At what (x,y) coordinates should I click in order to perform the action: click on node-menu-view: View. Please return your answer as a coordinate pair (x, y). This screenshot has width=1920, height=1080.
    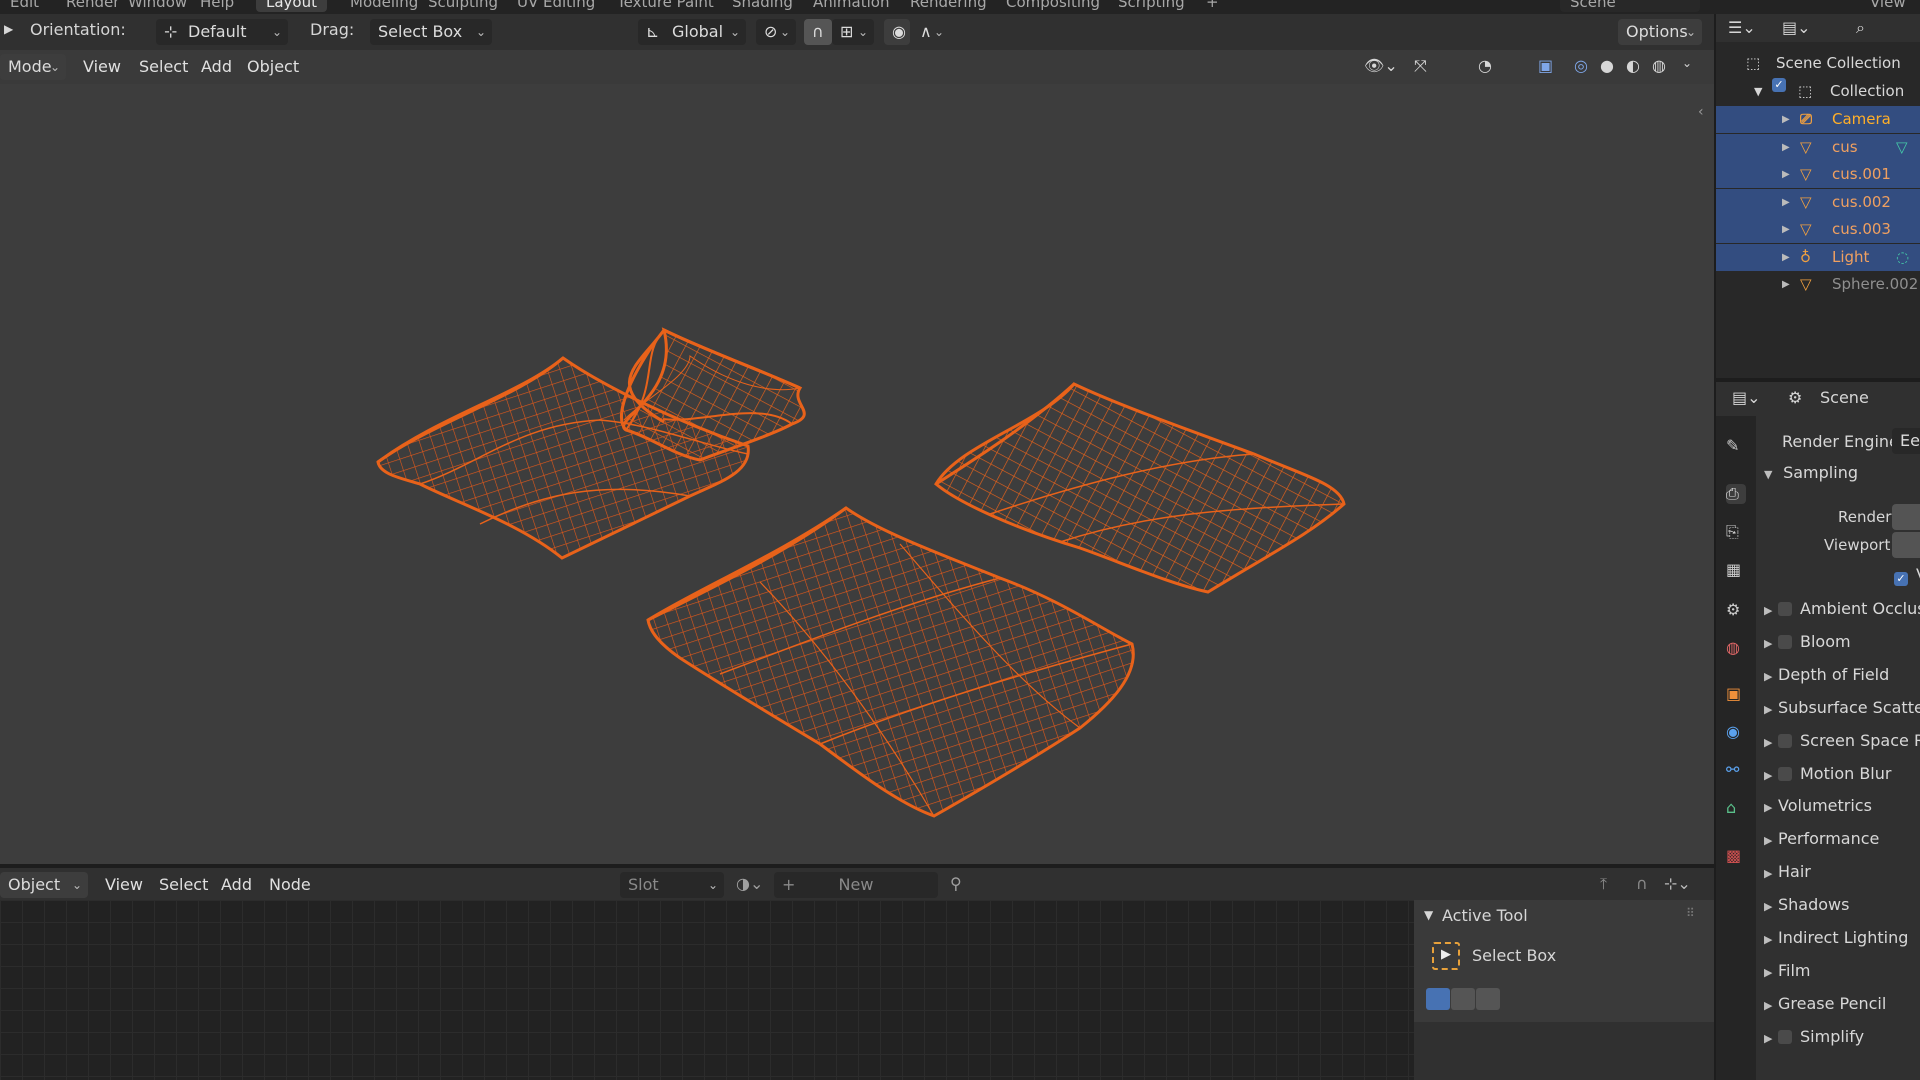
    Looking at the image, I should click on (124, 885).